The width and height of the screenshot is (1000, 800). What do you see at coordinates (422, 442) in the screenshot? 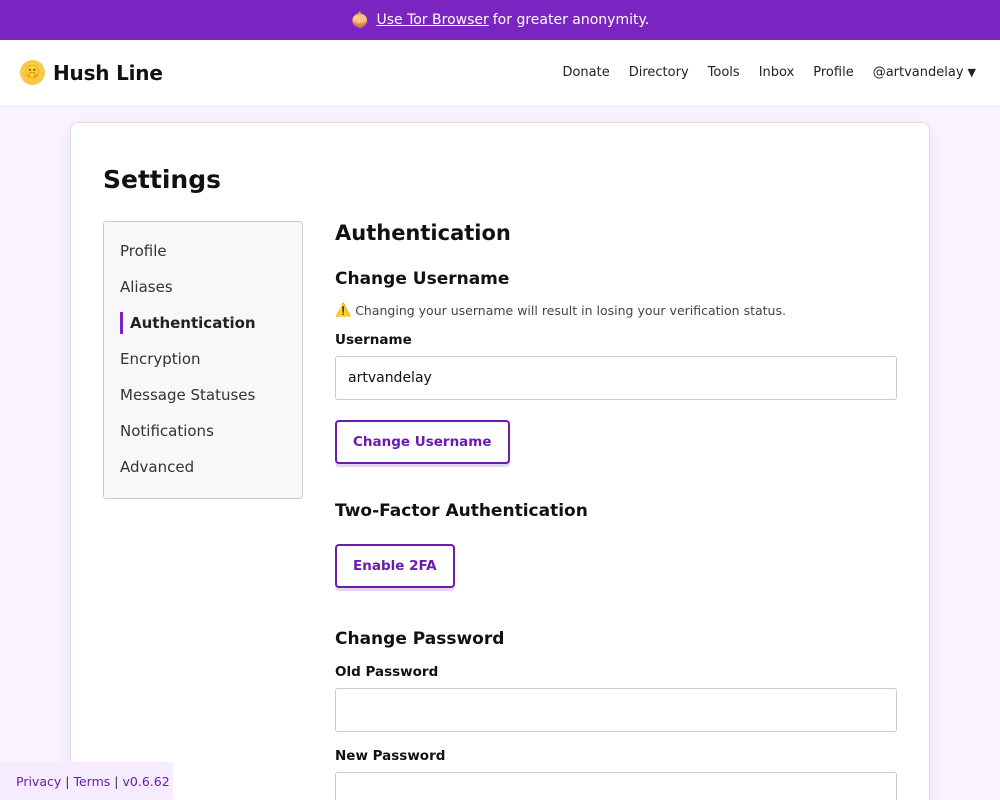
I see `change-username-button: Change Username` at bounding box center [422, 442].